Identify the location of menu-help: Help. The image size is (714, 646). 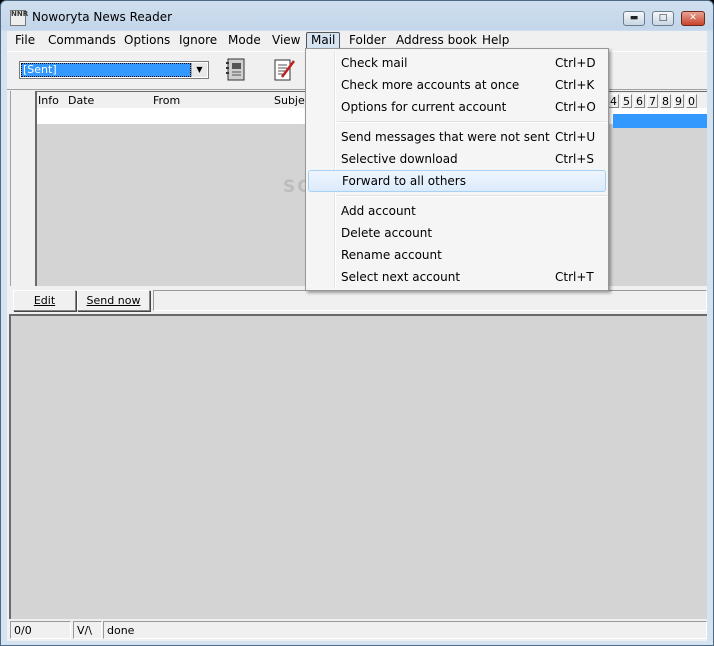
(495, 40).